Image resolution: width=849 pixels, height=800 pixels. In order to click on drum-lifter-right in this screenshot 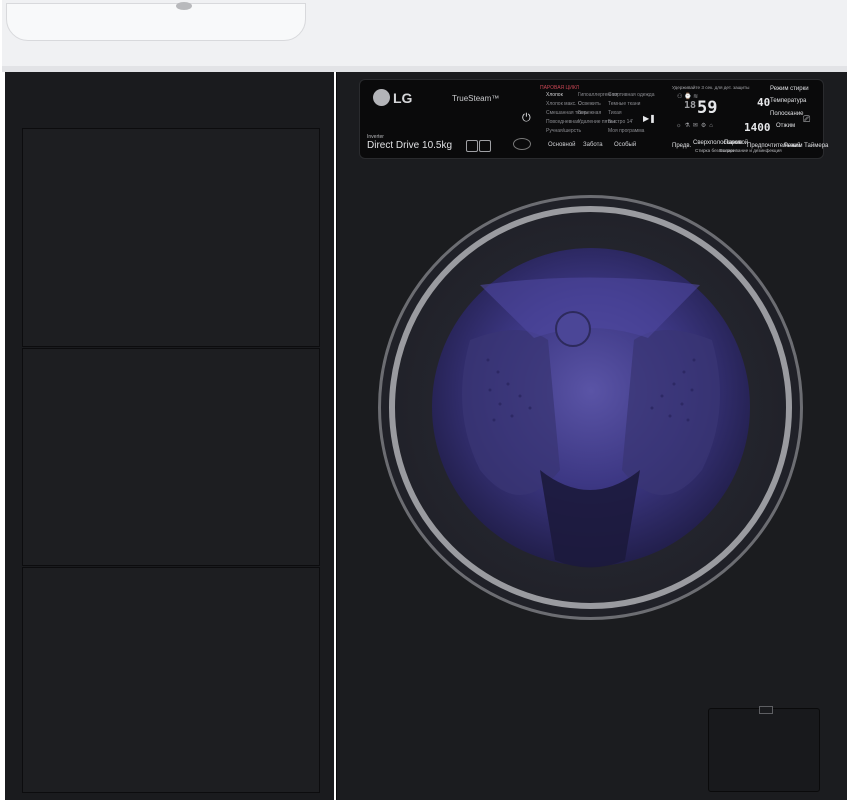, I will do `click(671, 412)`.